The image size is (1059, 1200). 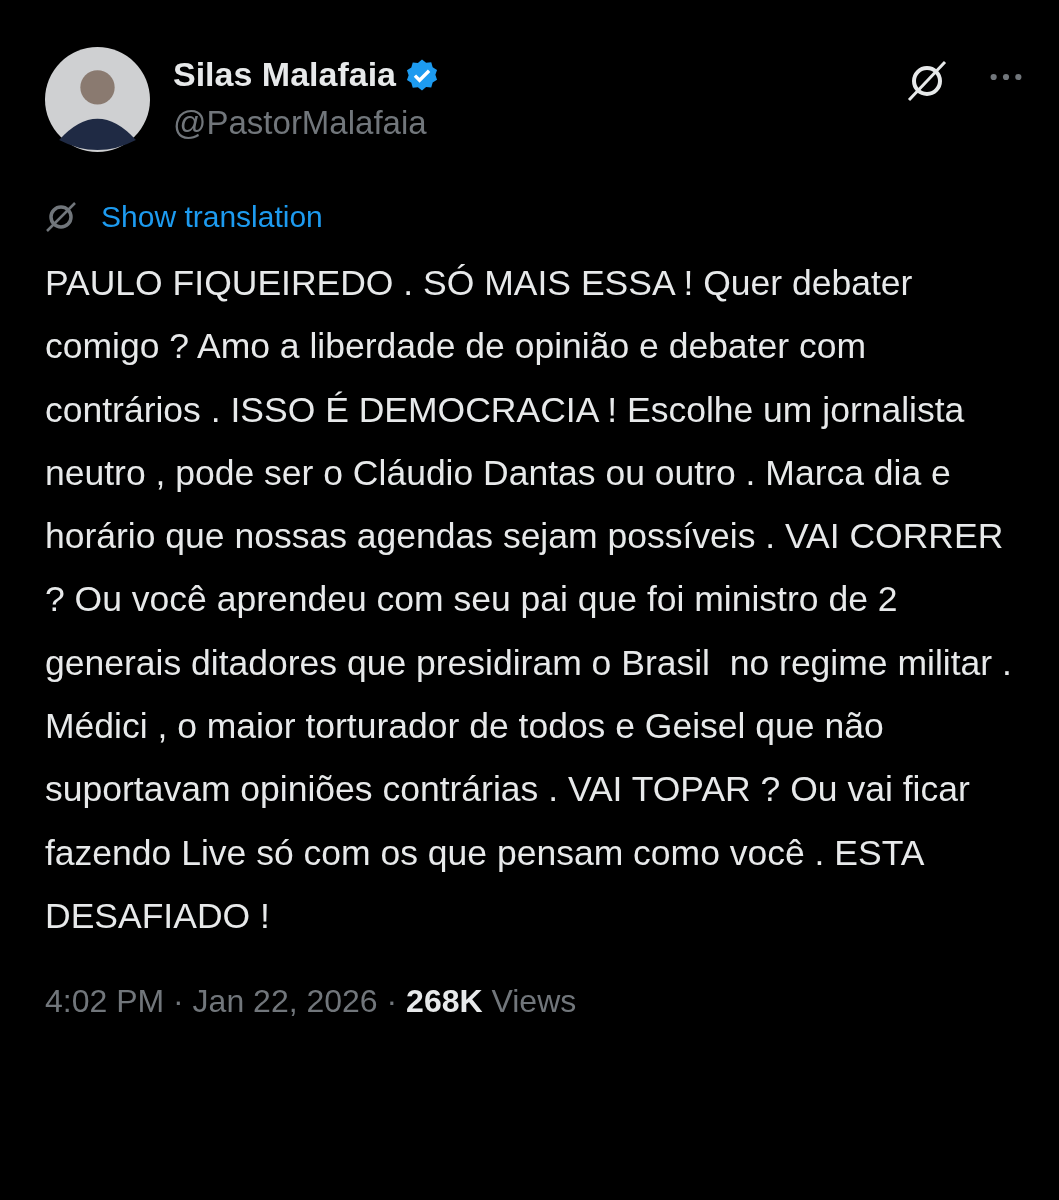 What do you see at coordinates (311, 1002) in the screenshot?
I see `post-meta: 4:02 PM · Jan 22, 2026 · 268K Views` at bounding box center [311, 1002].